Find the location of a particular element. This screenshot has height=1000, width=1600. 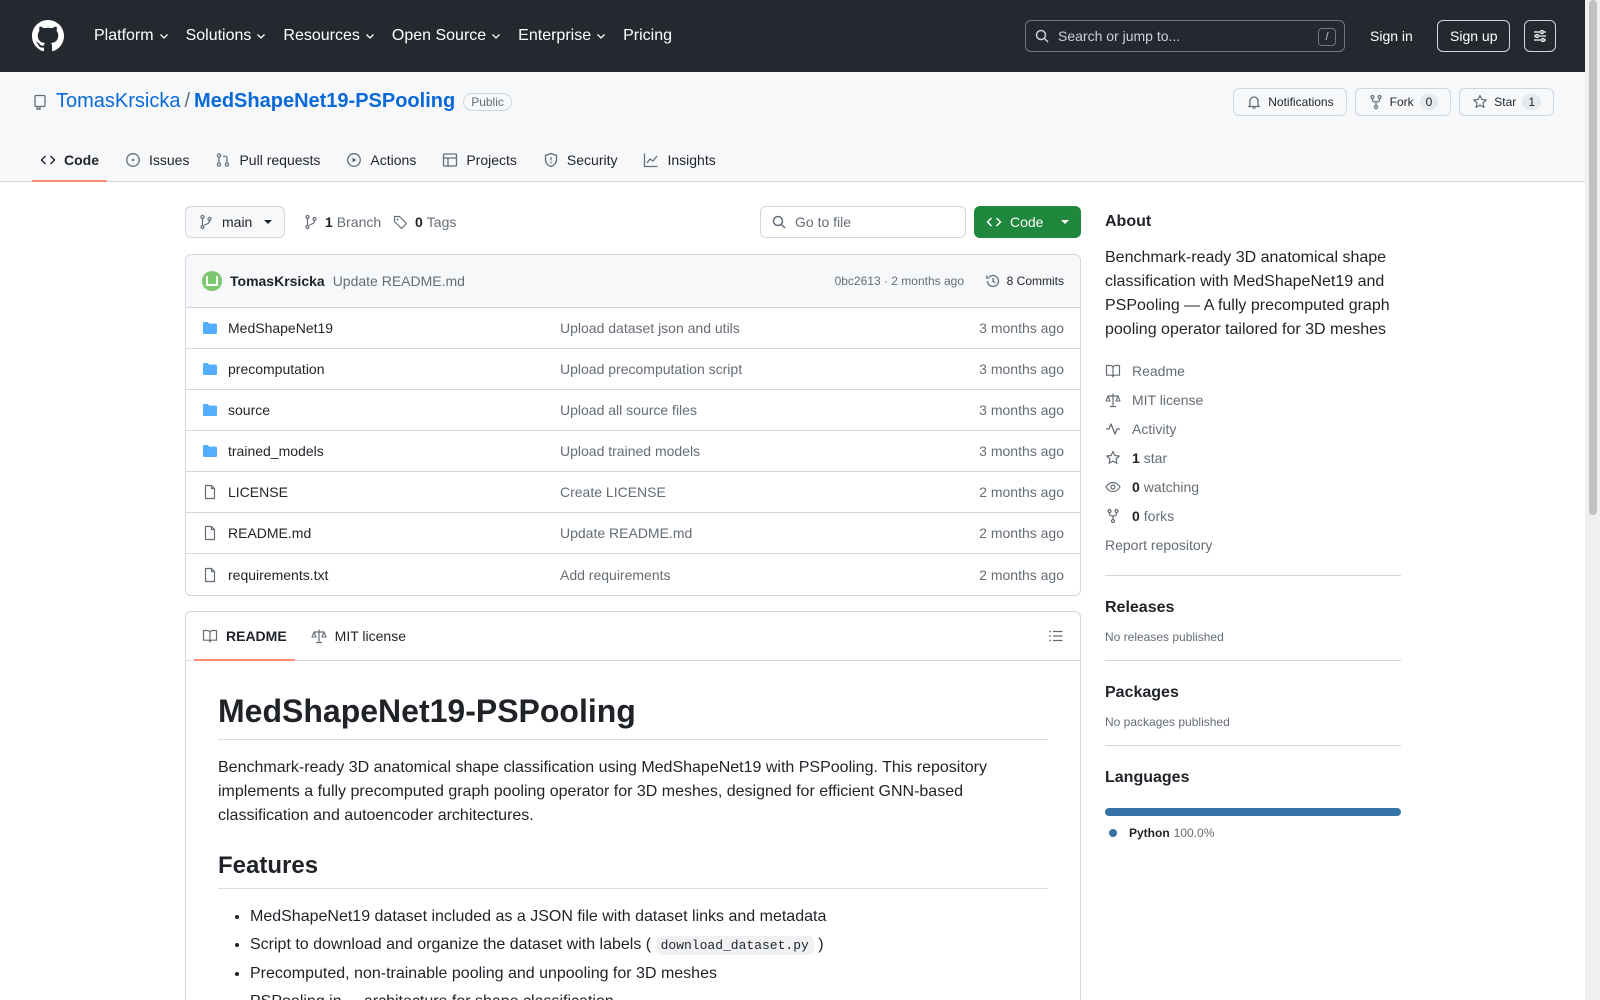

branch-selector: main is located at coordinates (235, 222).